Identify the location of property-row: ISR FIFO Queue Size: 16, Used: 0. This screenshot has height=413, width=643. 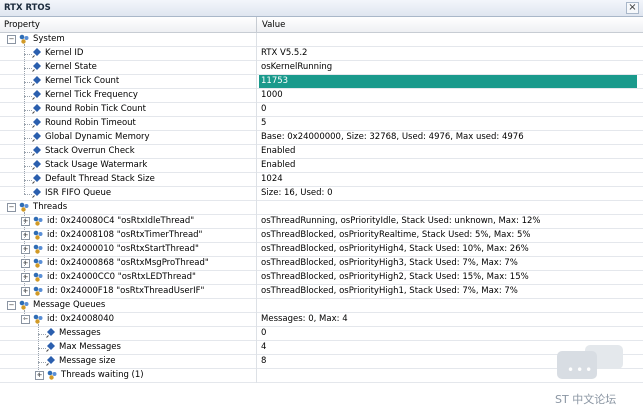
(321, 194).